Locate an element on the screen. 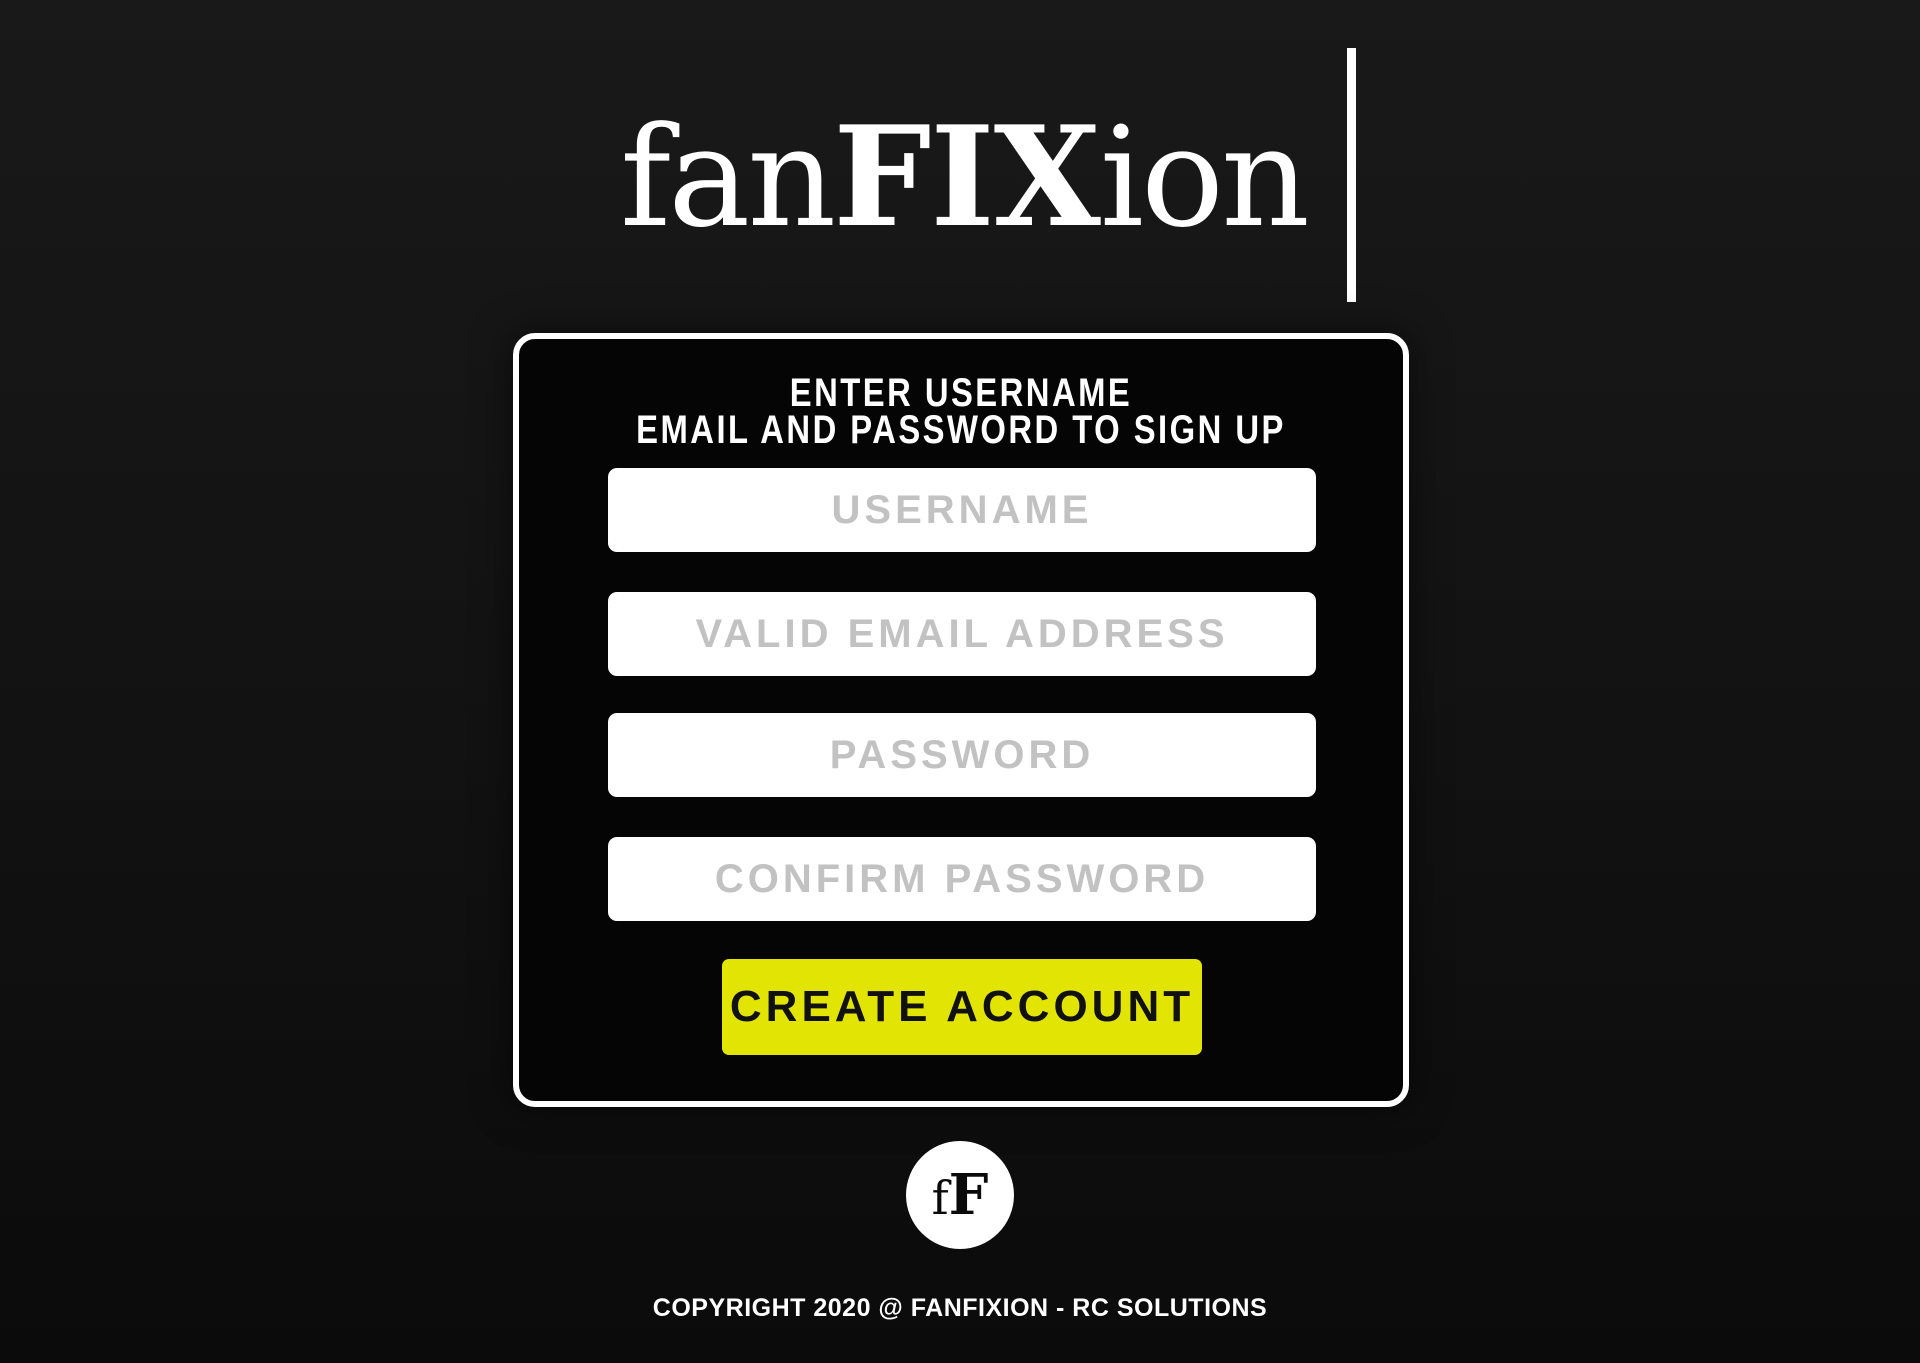  signup-heading-line2: EMAIL AND PASSWORD TO SIGN UP is located at coordinates (961, 430).